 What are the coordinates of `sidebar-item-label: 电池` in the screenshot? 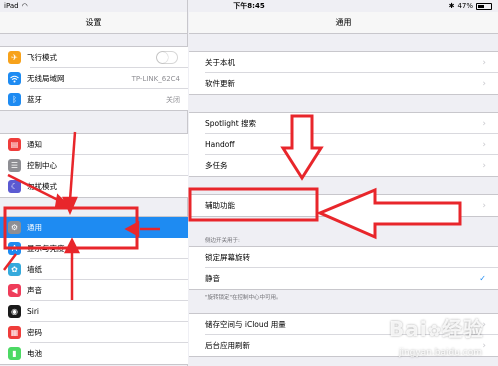 It's located at (34, 353).